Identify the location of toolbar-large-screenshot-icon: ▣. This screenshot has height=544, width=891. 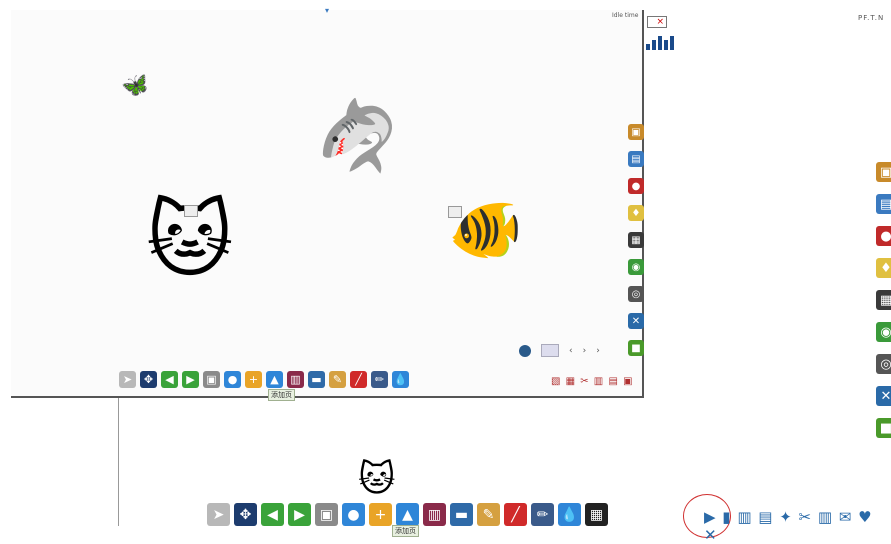
(326, 514).